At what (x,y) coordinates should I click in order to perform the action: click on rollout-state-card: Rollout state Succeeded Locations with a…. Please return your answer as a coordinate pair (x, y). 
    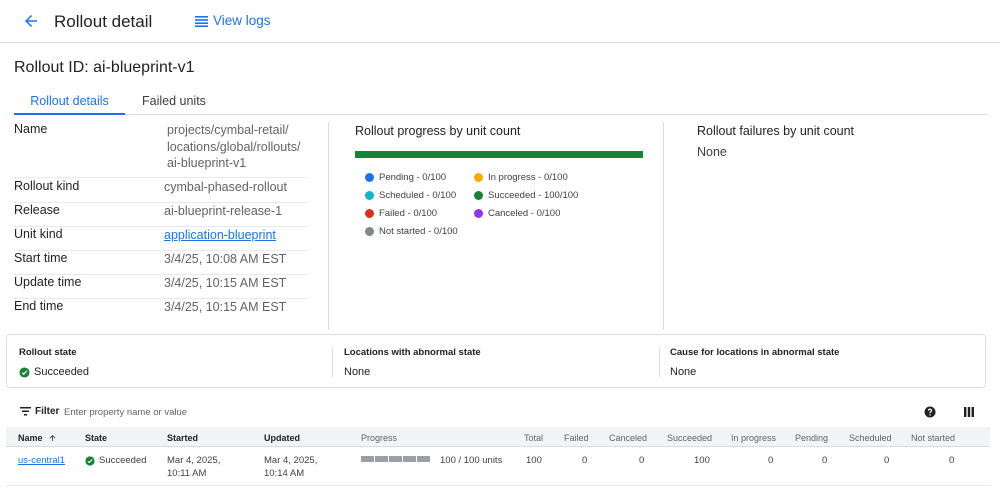
    Looking at the image, I should click on (496, 361).